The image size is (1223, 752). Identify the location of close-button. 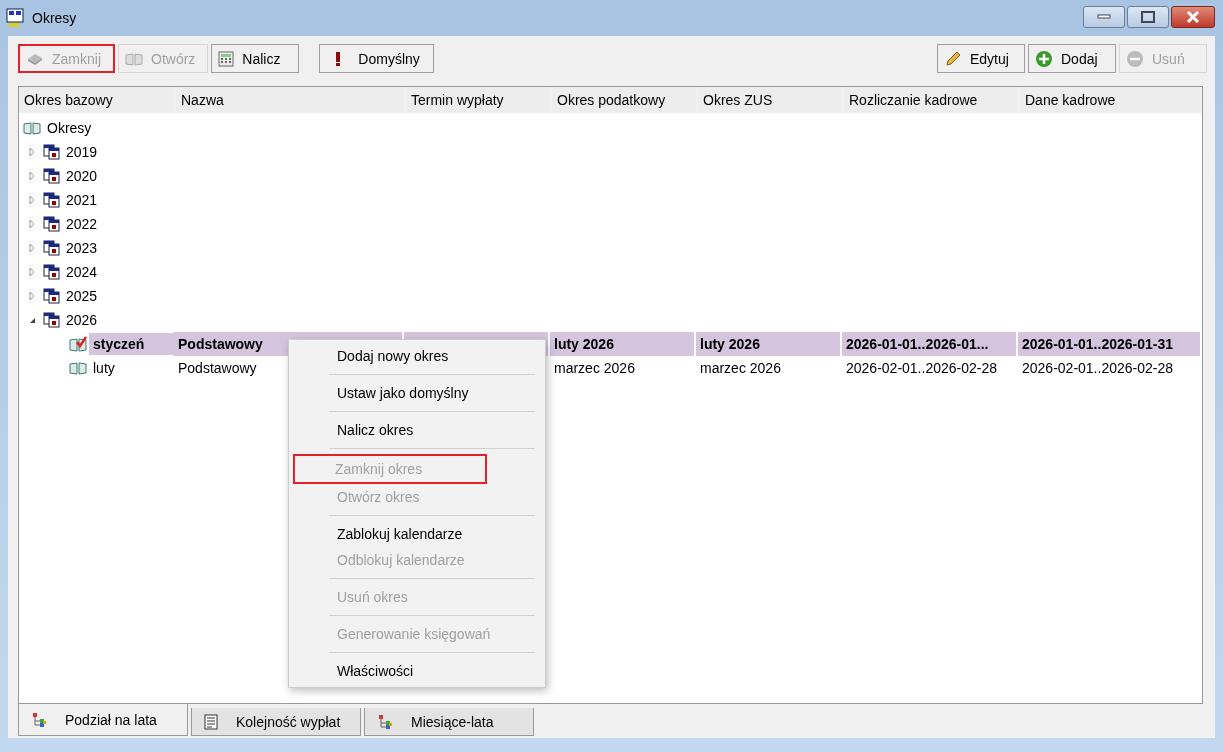
(1193, 17).